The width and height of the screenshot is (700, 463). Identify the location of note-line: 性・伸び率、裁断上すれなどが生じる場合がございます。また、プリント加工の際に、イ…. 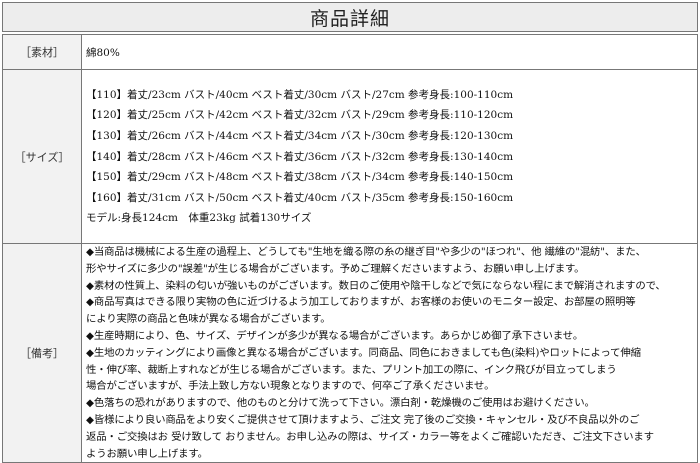
(351, 369).